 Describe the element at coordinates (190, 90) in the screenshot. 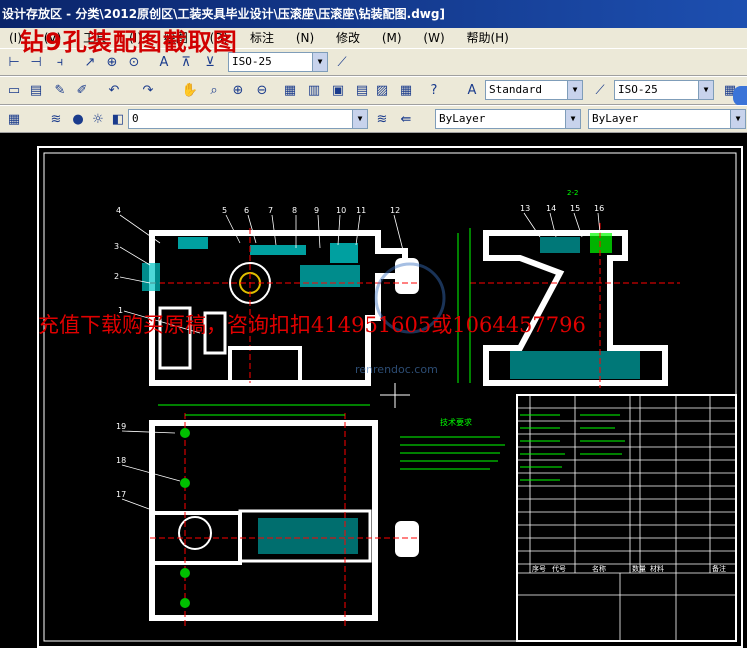

I see `pan-icon: ✋` at that location.